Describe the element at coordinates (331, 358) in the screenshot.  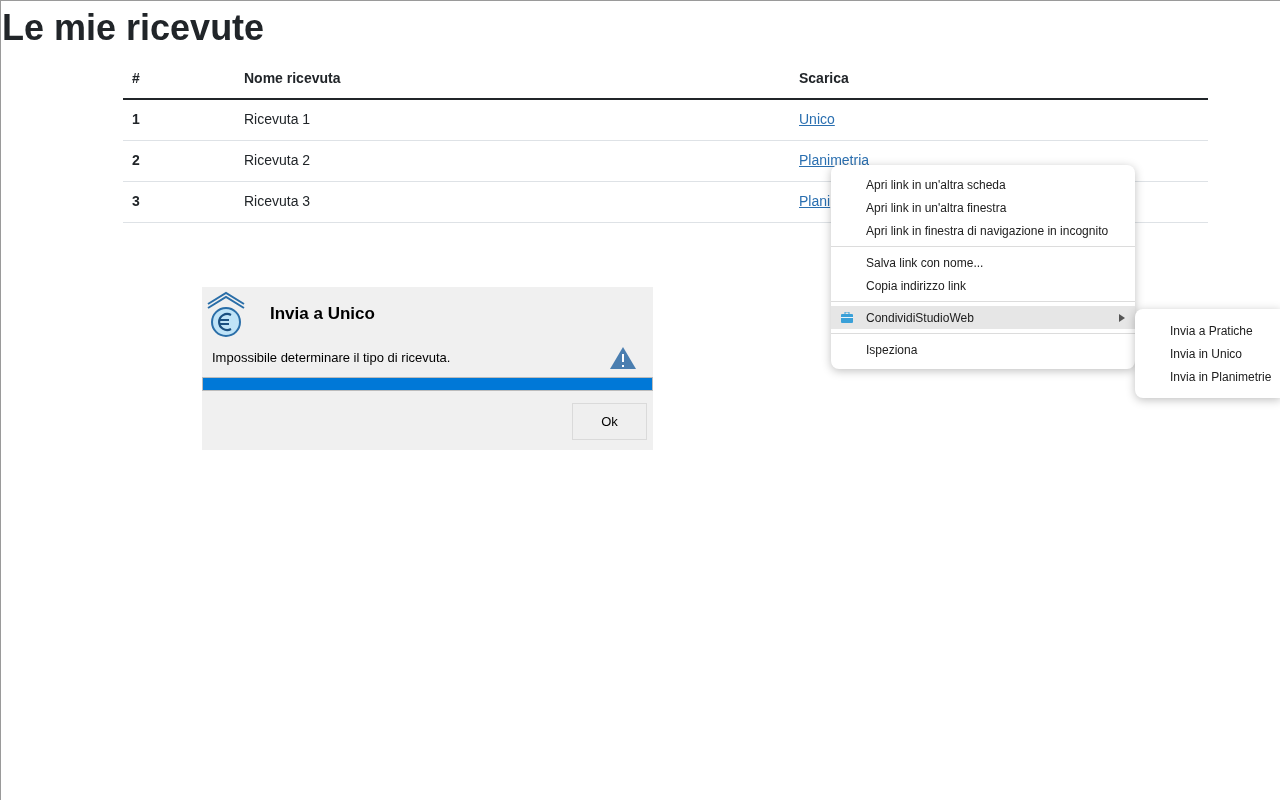
I see `dialog-message: Impossibile determinare il tipo di ricevuta.` at that location.